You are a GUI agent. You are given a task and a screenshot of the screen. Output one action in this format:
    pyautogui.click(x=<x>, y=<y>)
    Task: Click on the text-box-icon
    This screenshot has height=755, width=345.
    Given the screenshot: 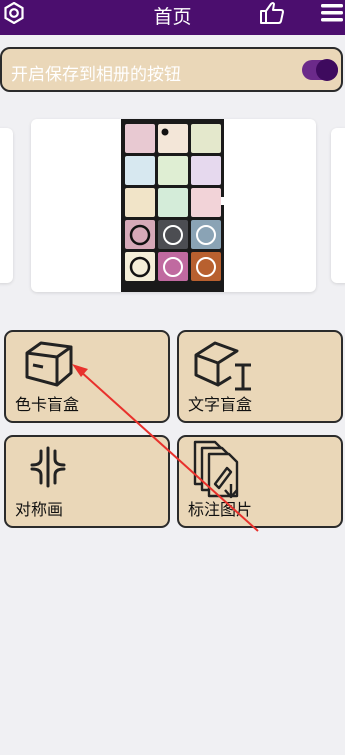 What is the action you would take?
    pyautogui.click(x=223, y=367)
    